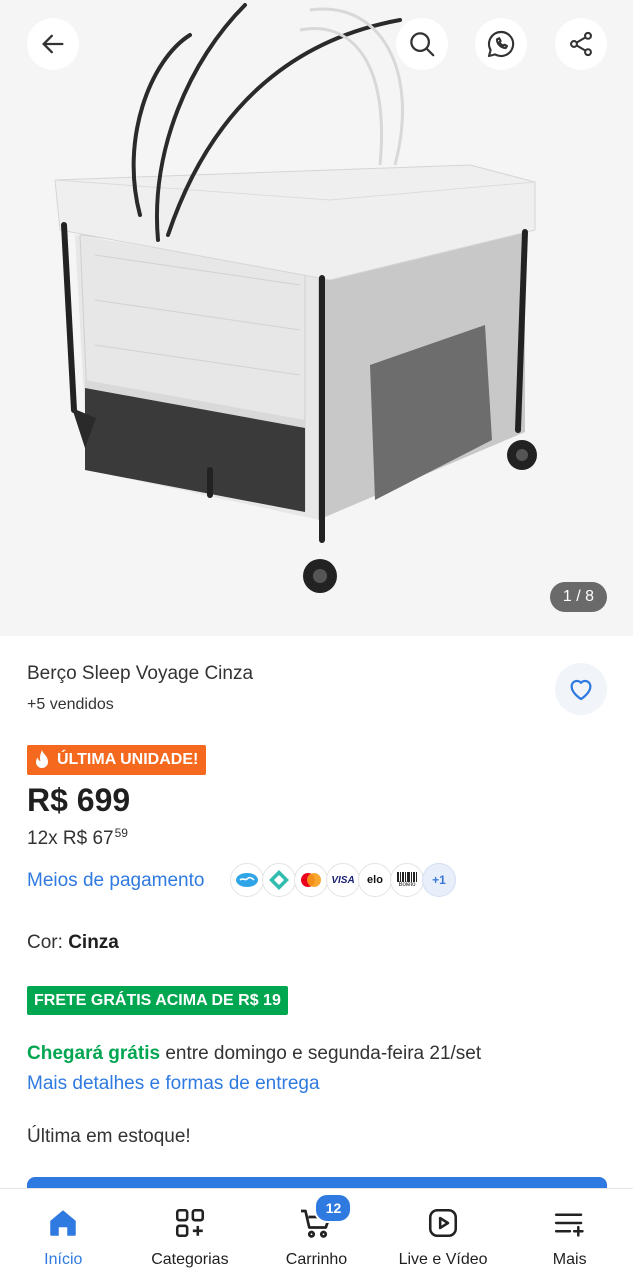  What do you see at coordinates (70, 838) in the screenshot?
I see `installment-amount: 12x R$ 67` at bounding box center [70, 838].